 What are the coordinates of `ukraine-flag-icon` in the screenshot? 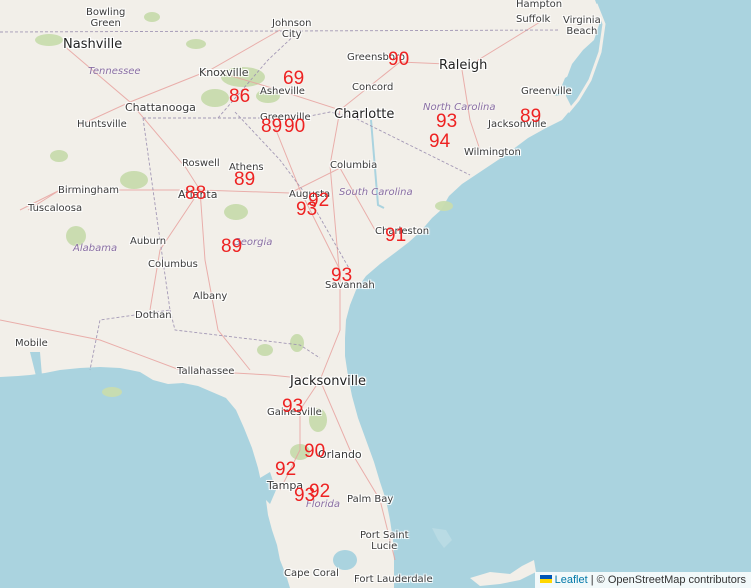 It's located at (545, 579).